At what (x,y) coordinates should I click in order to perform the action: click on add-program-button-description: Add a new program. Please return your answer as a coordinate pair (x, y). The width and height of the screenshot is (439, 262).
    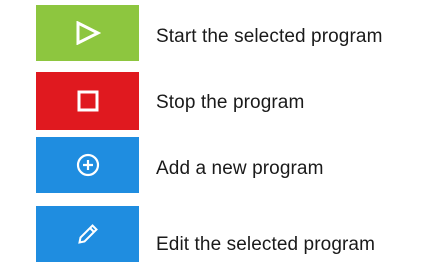
    Looking at the image, I should click on (240, 168).